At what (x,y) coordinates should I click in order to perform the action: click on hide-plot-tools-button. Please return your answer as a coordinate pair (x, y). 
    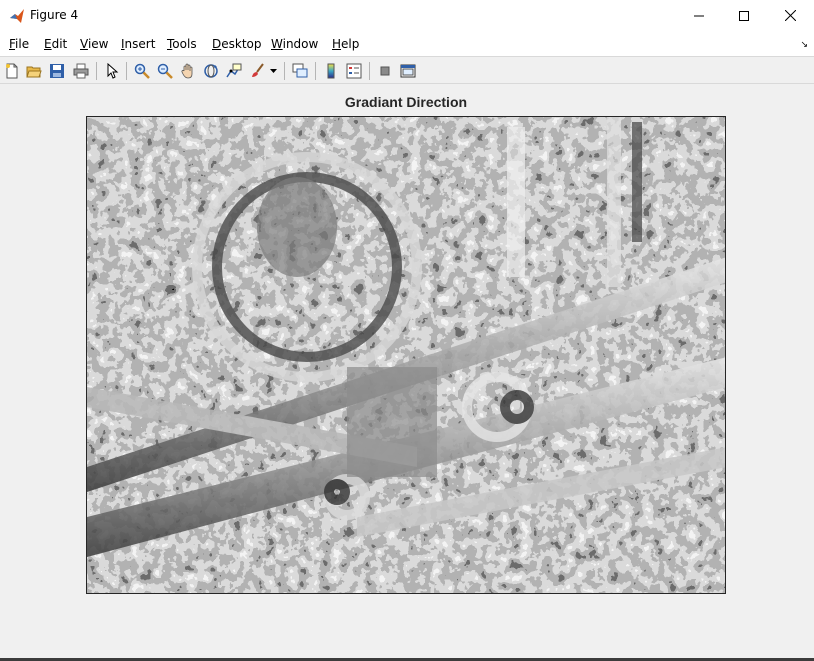
    Looking at the image, I should click on (385, 71).